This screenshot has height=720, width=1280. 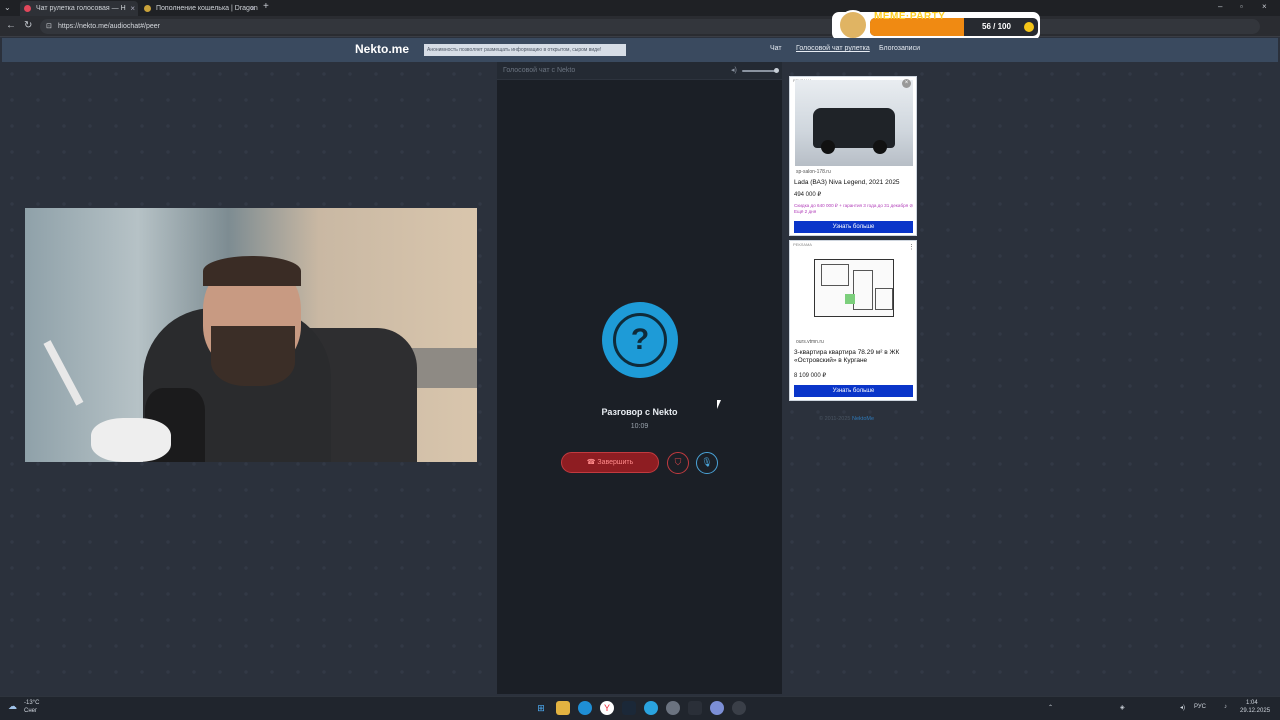 What do you see at coordinates (854, 123) in the screenshot?
I see `car-image` at bounding box center [854, 123].